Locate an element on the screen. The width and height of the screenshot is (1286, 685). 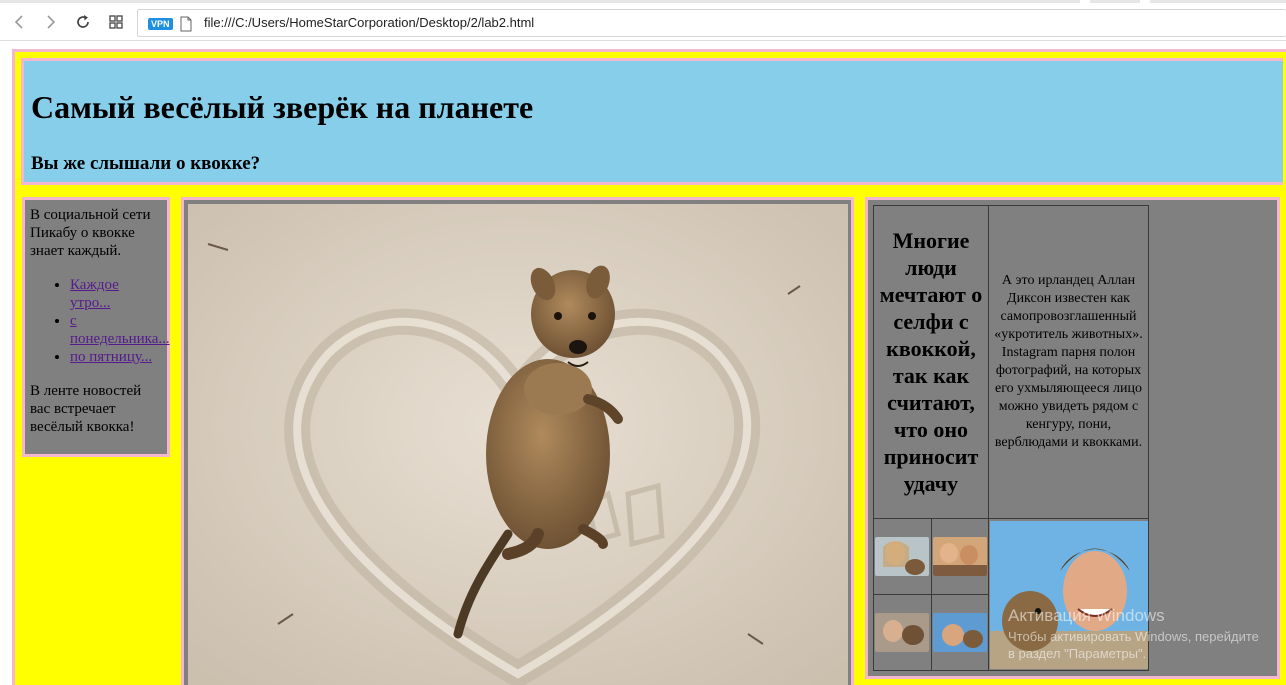
apps-button is located at coordinates (116, 22).